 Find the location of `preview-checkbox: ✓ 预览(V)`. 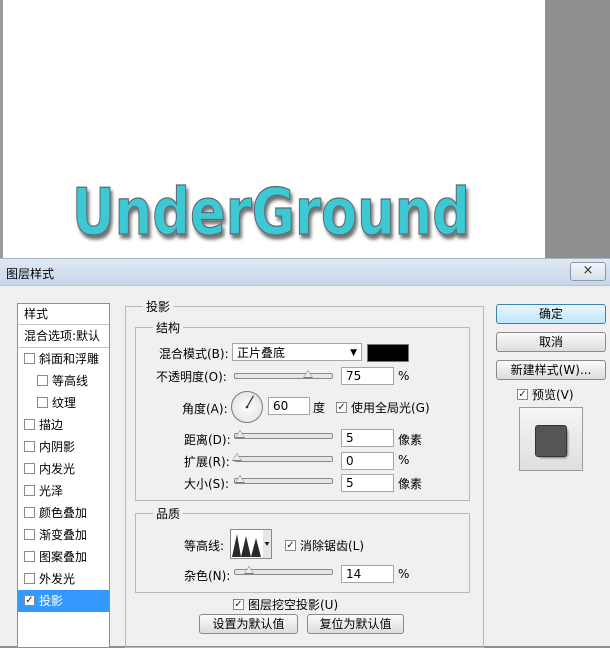

preview-checkbox: ✓ 预览(V) is located at coordinates (545, 394).